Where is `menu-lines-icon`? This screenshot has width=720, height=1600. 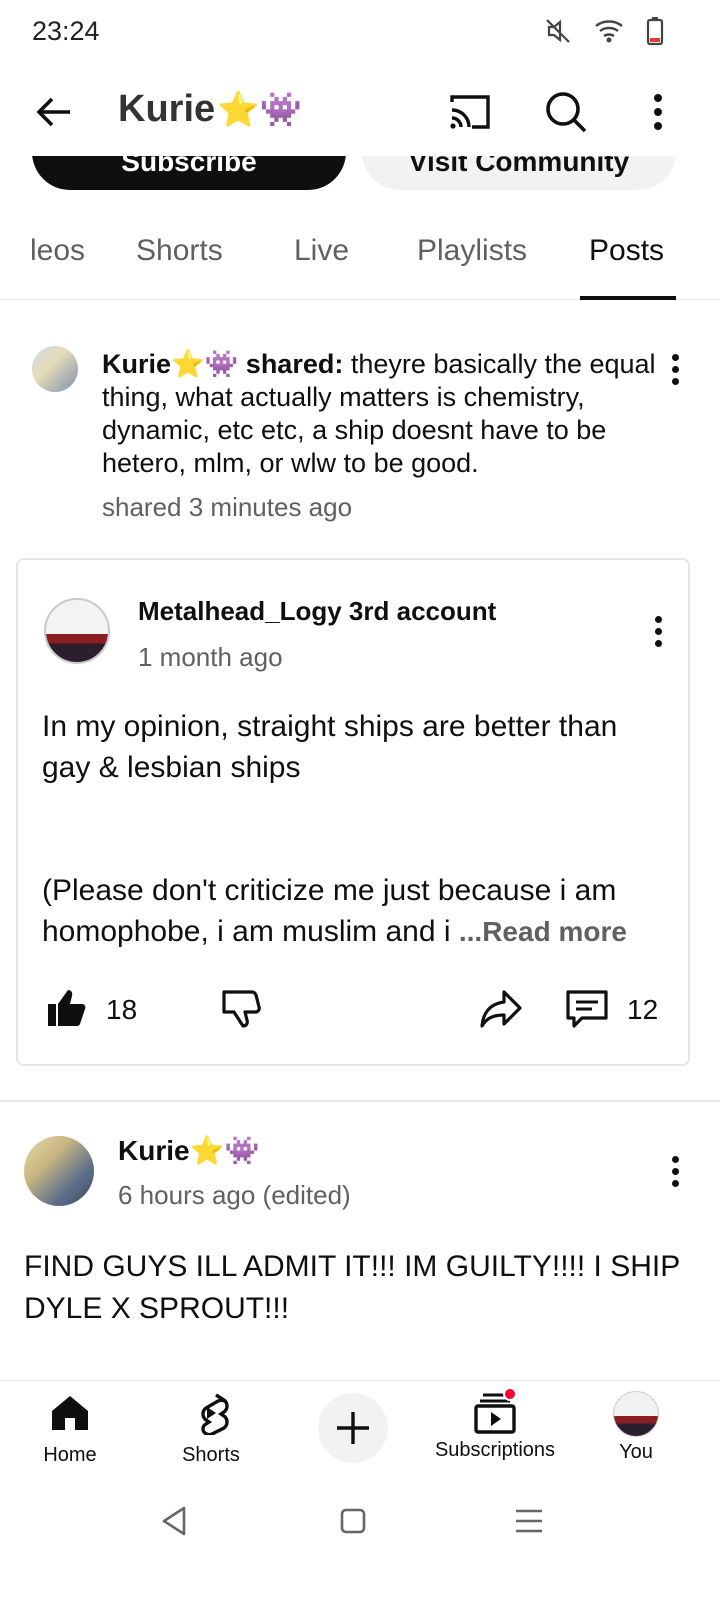 menu-lines-icon is located at coordinates (529, 1521).